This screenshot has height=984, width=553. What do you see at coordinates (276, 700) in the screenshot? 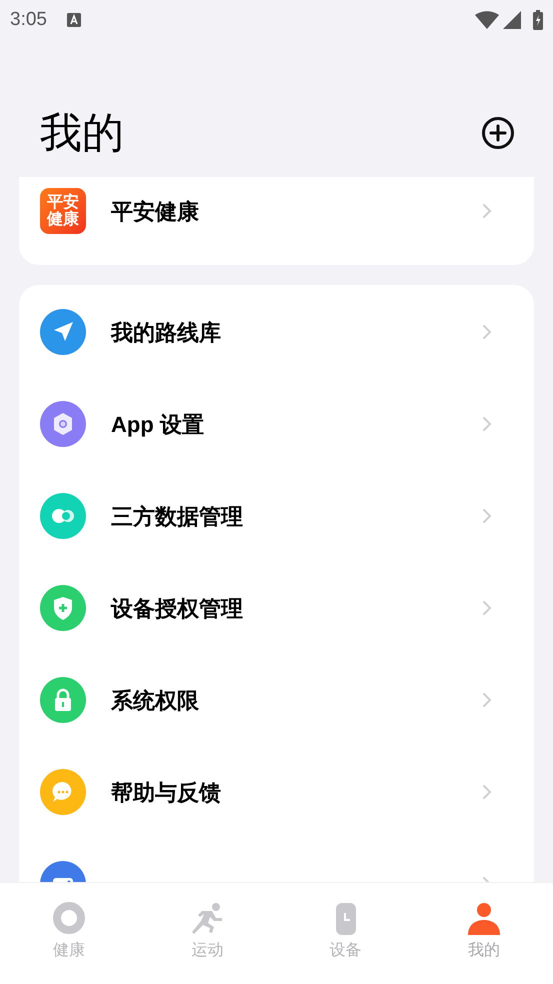
I see `menu-item: 系统权限` at bounding box center [276, 700].